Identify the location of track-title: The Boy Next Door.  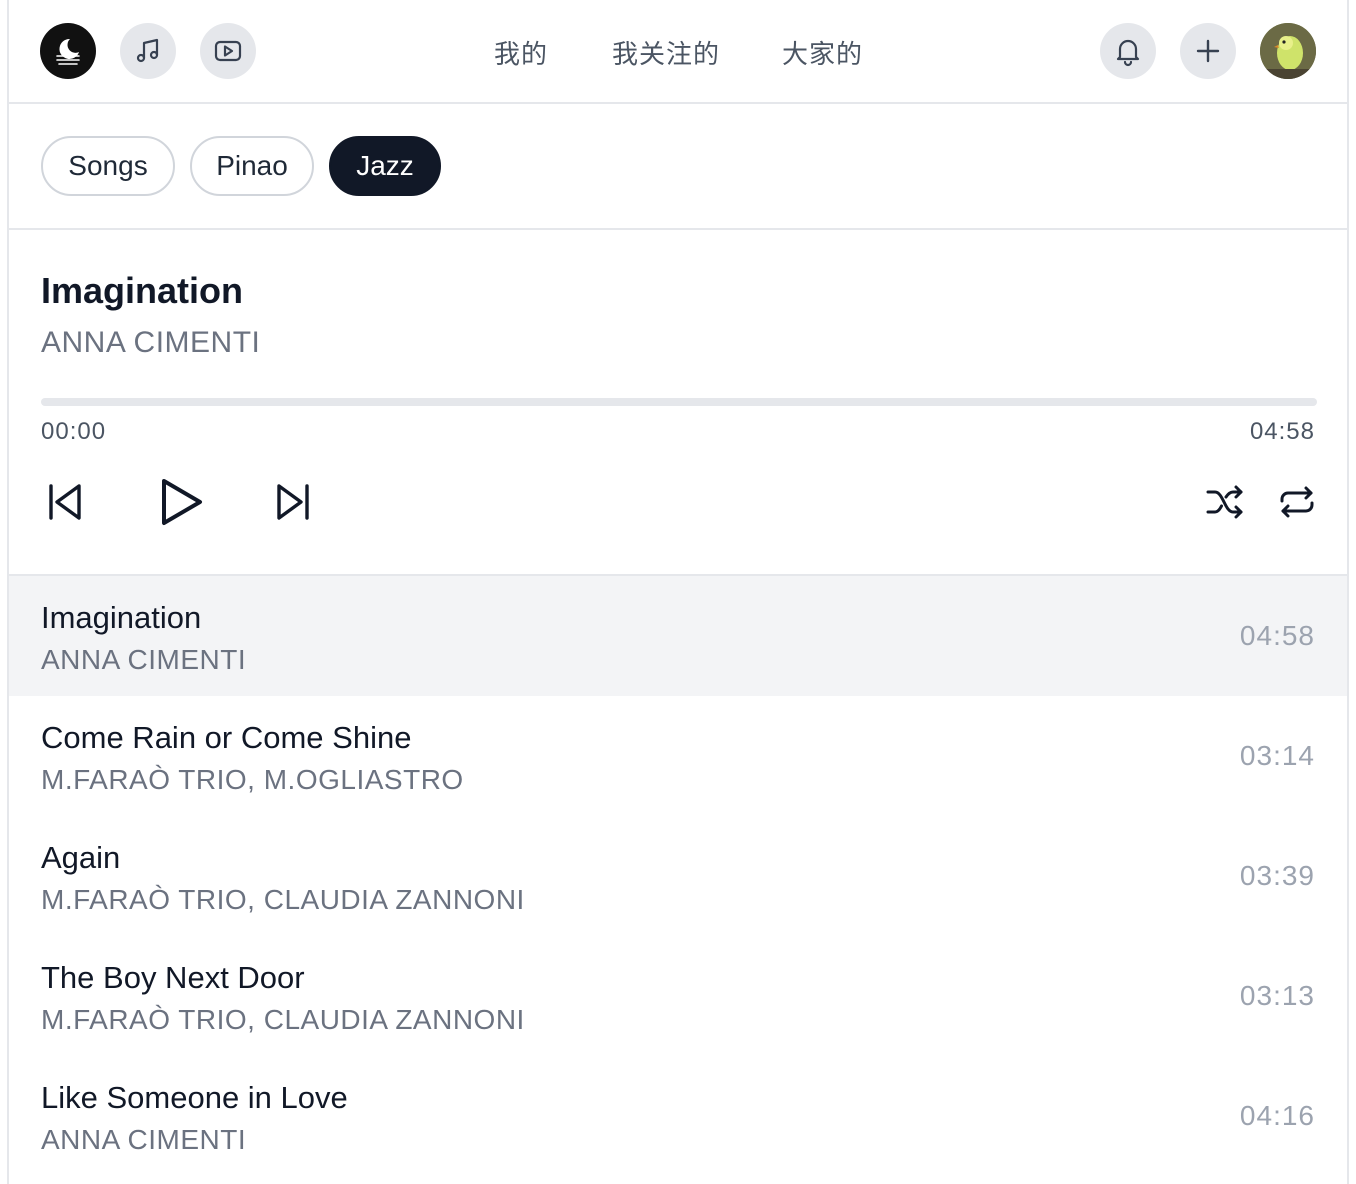
(173, 977).